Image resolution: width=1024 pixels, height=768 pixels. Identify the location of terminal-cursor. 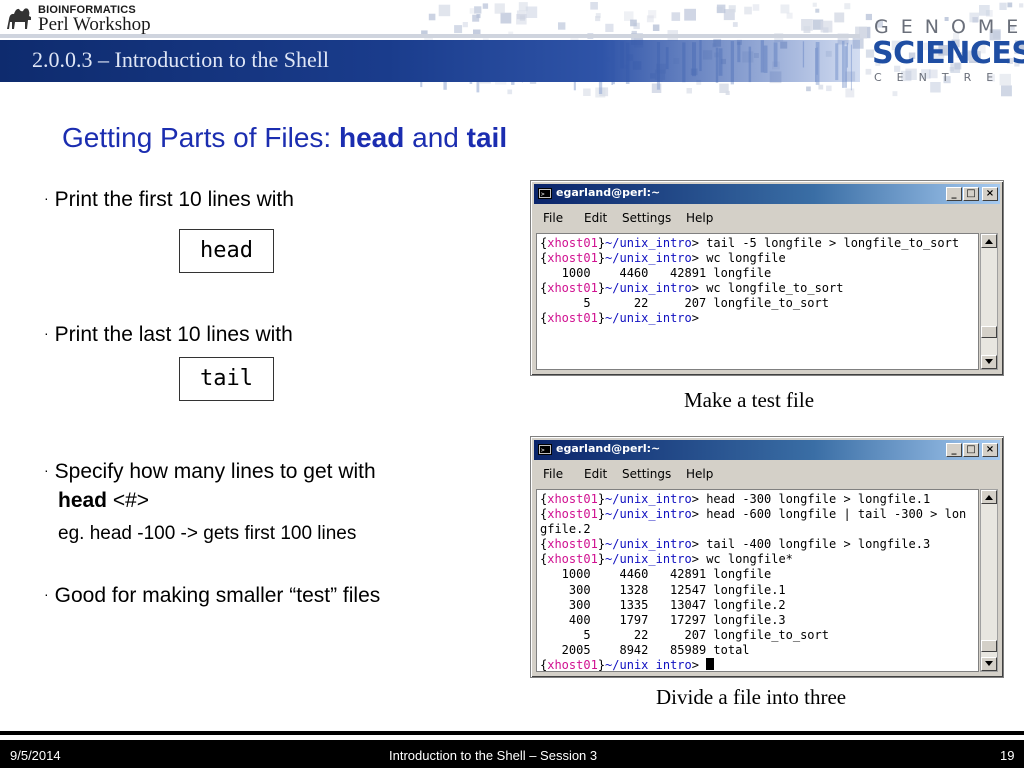
(710, 664).